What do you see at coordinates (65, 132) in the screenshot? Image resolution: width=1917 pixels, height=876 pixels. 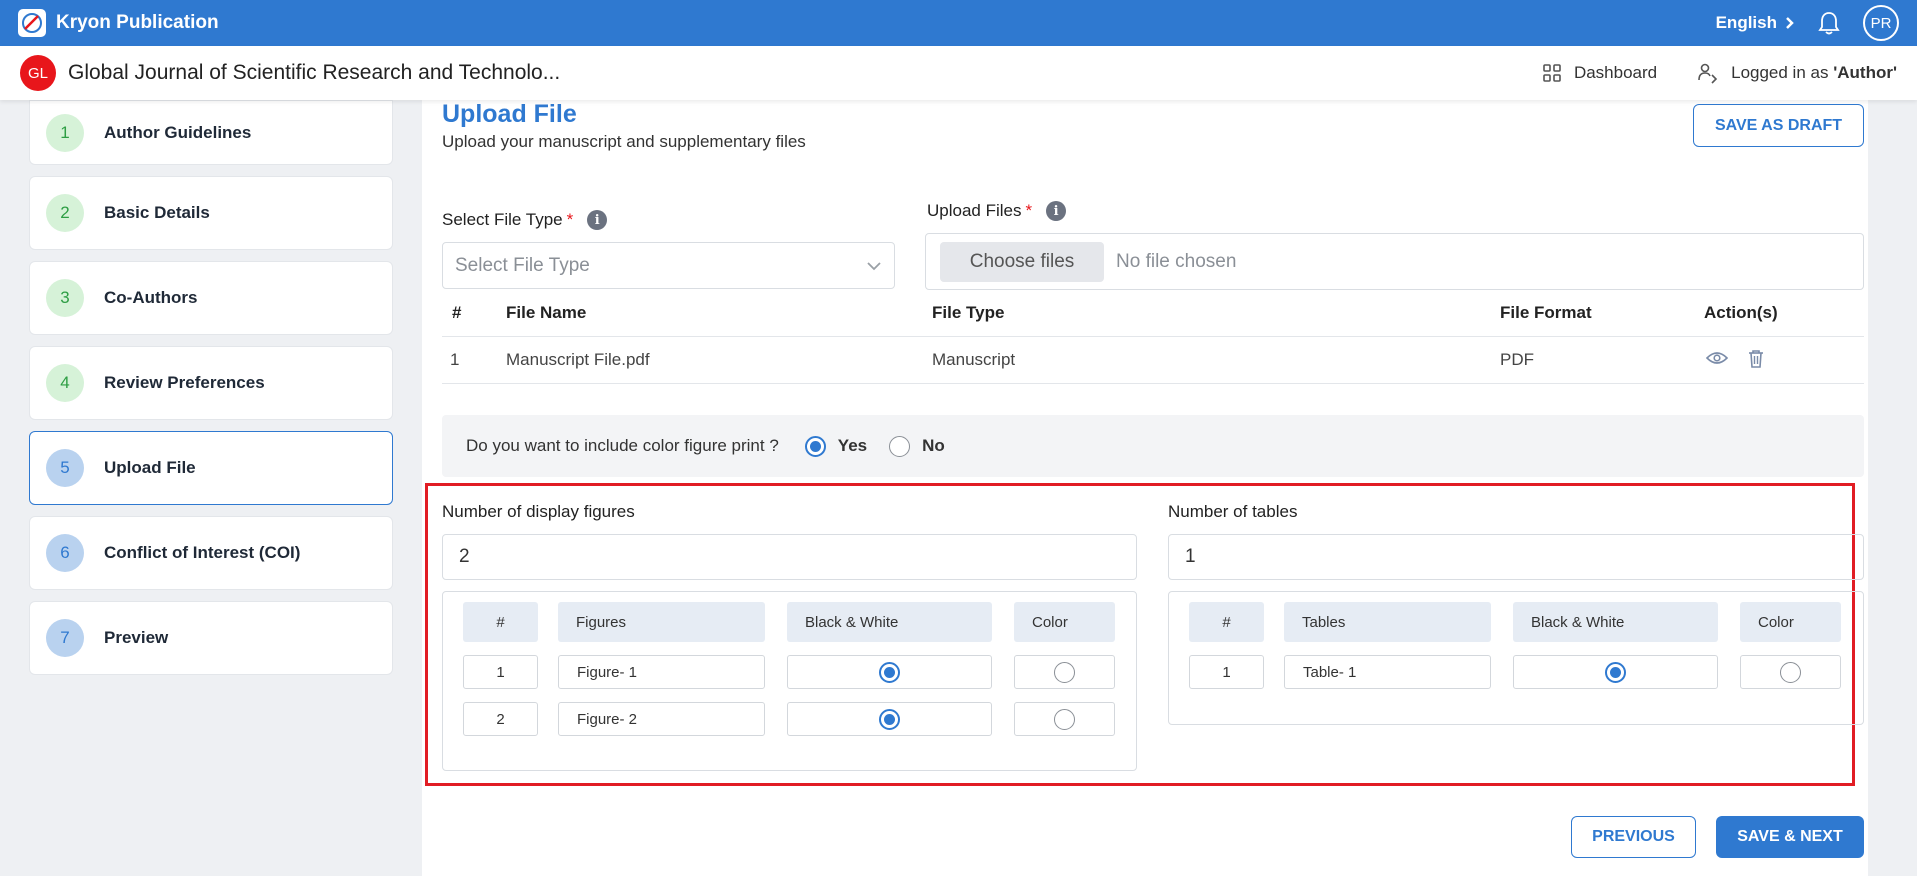 I see `step-number: 1` at bounding box center [65, 132].